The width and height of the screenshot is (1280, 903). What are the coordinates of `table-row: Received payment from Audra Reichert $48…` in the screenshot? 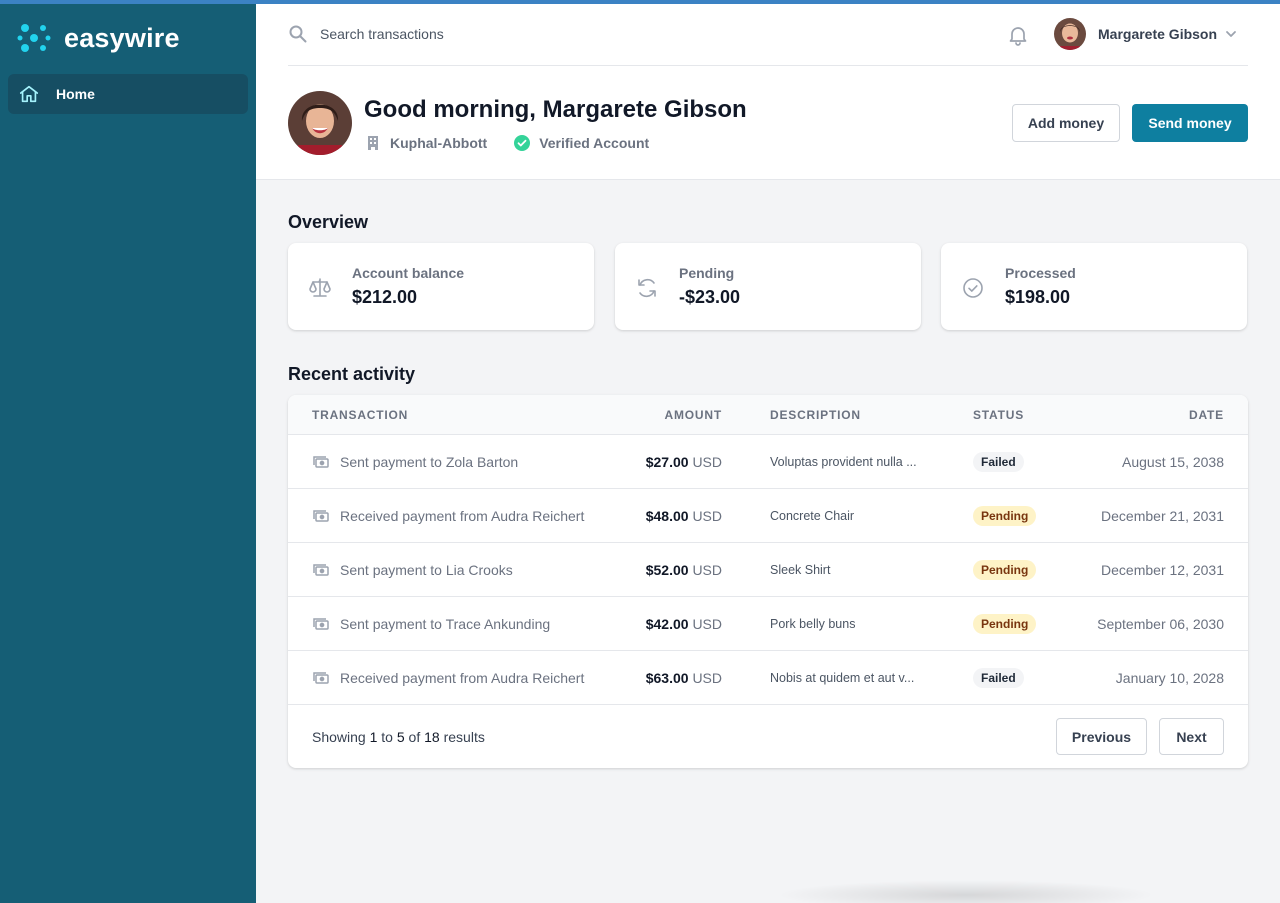 It's located at (768, 516).